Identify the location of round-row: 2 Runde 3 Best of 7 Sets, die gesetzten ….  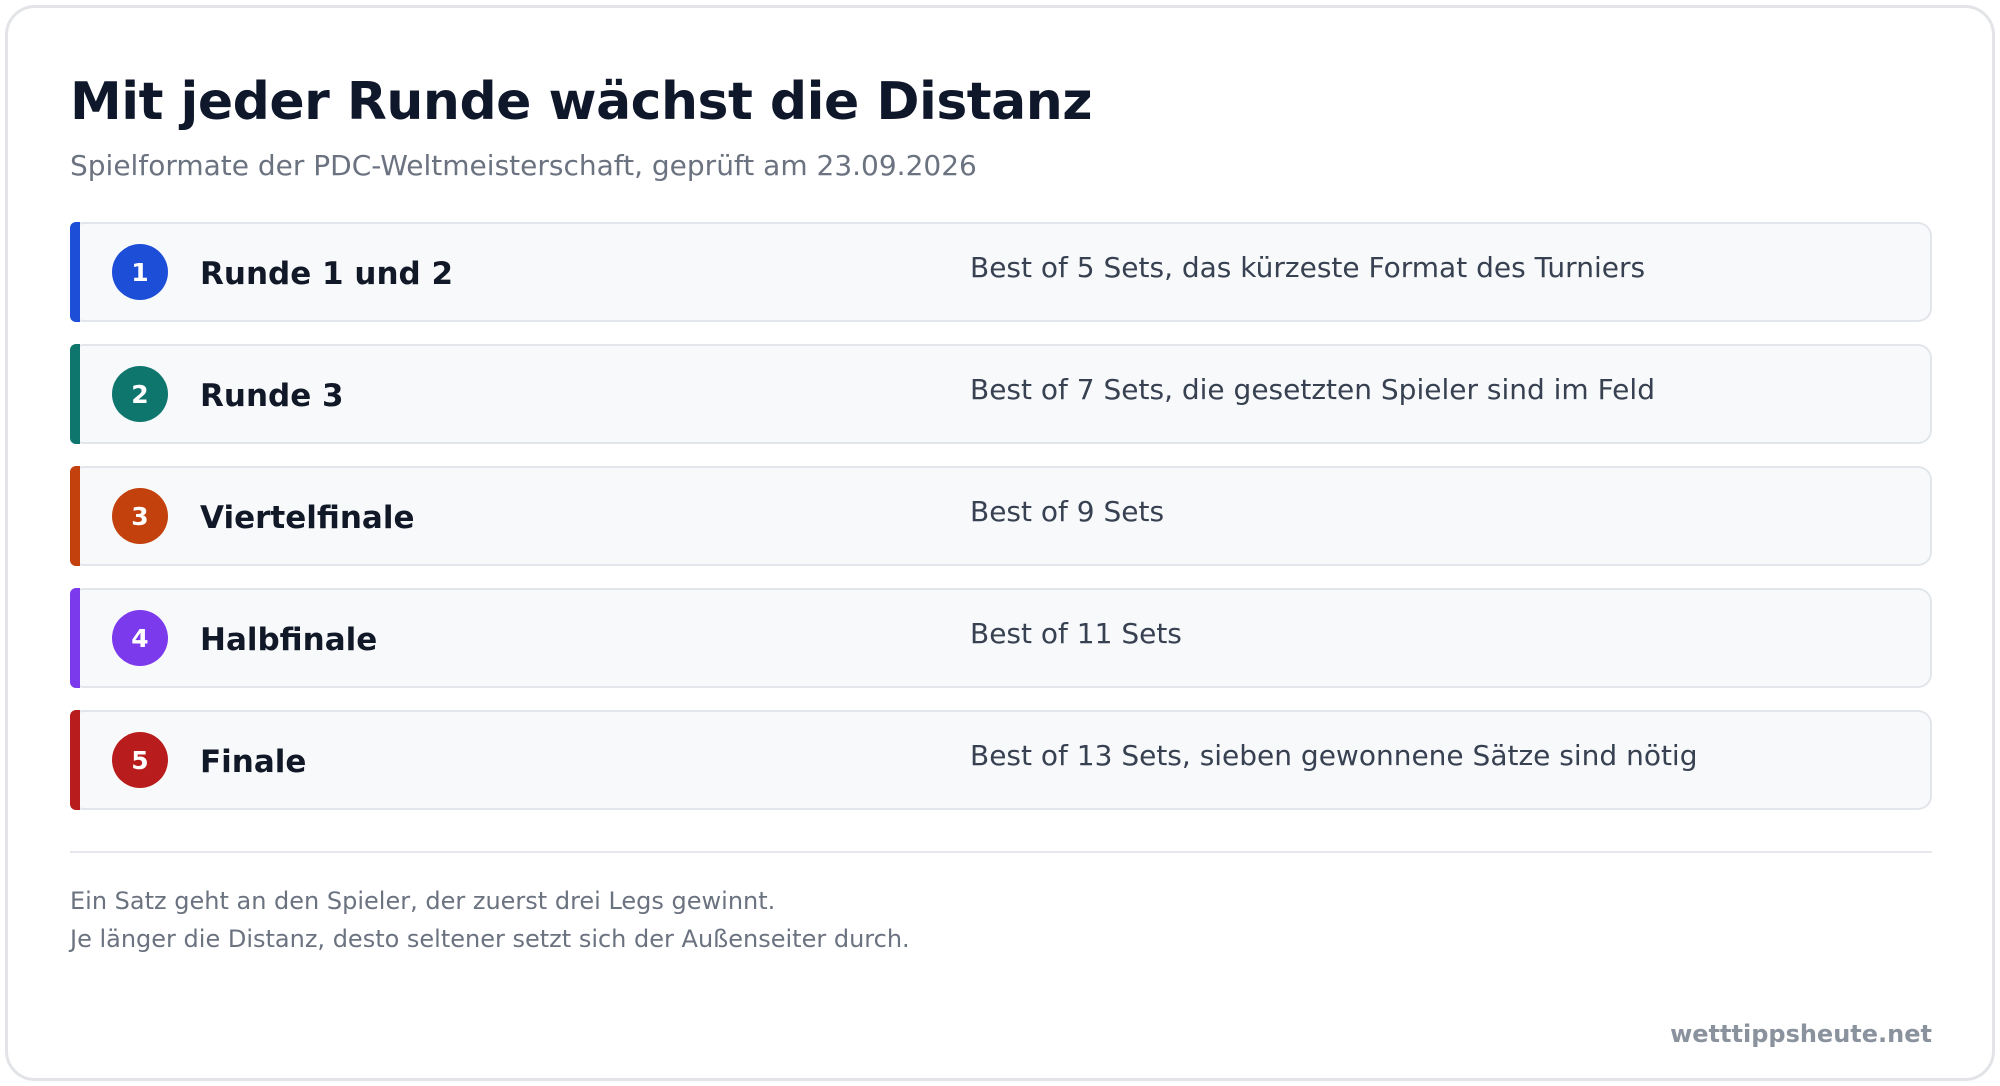
(1001, 394).